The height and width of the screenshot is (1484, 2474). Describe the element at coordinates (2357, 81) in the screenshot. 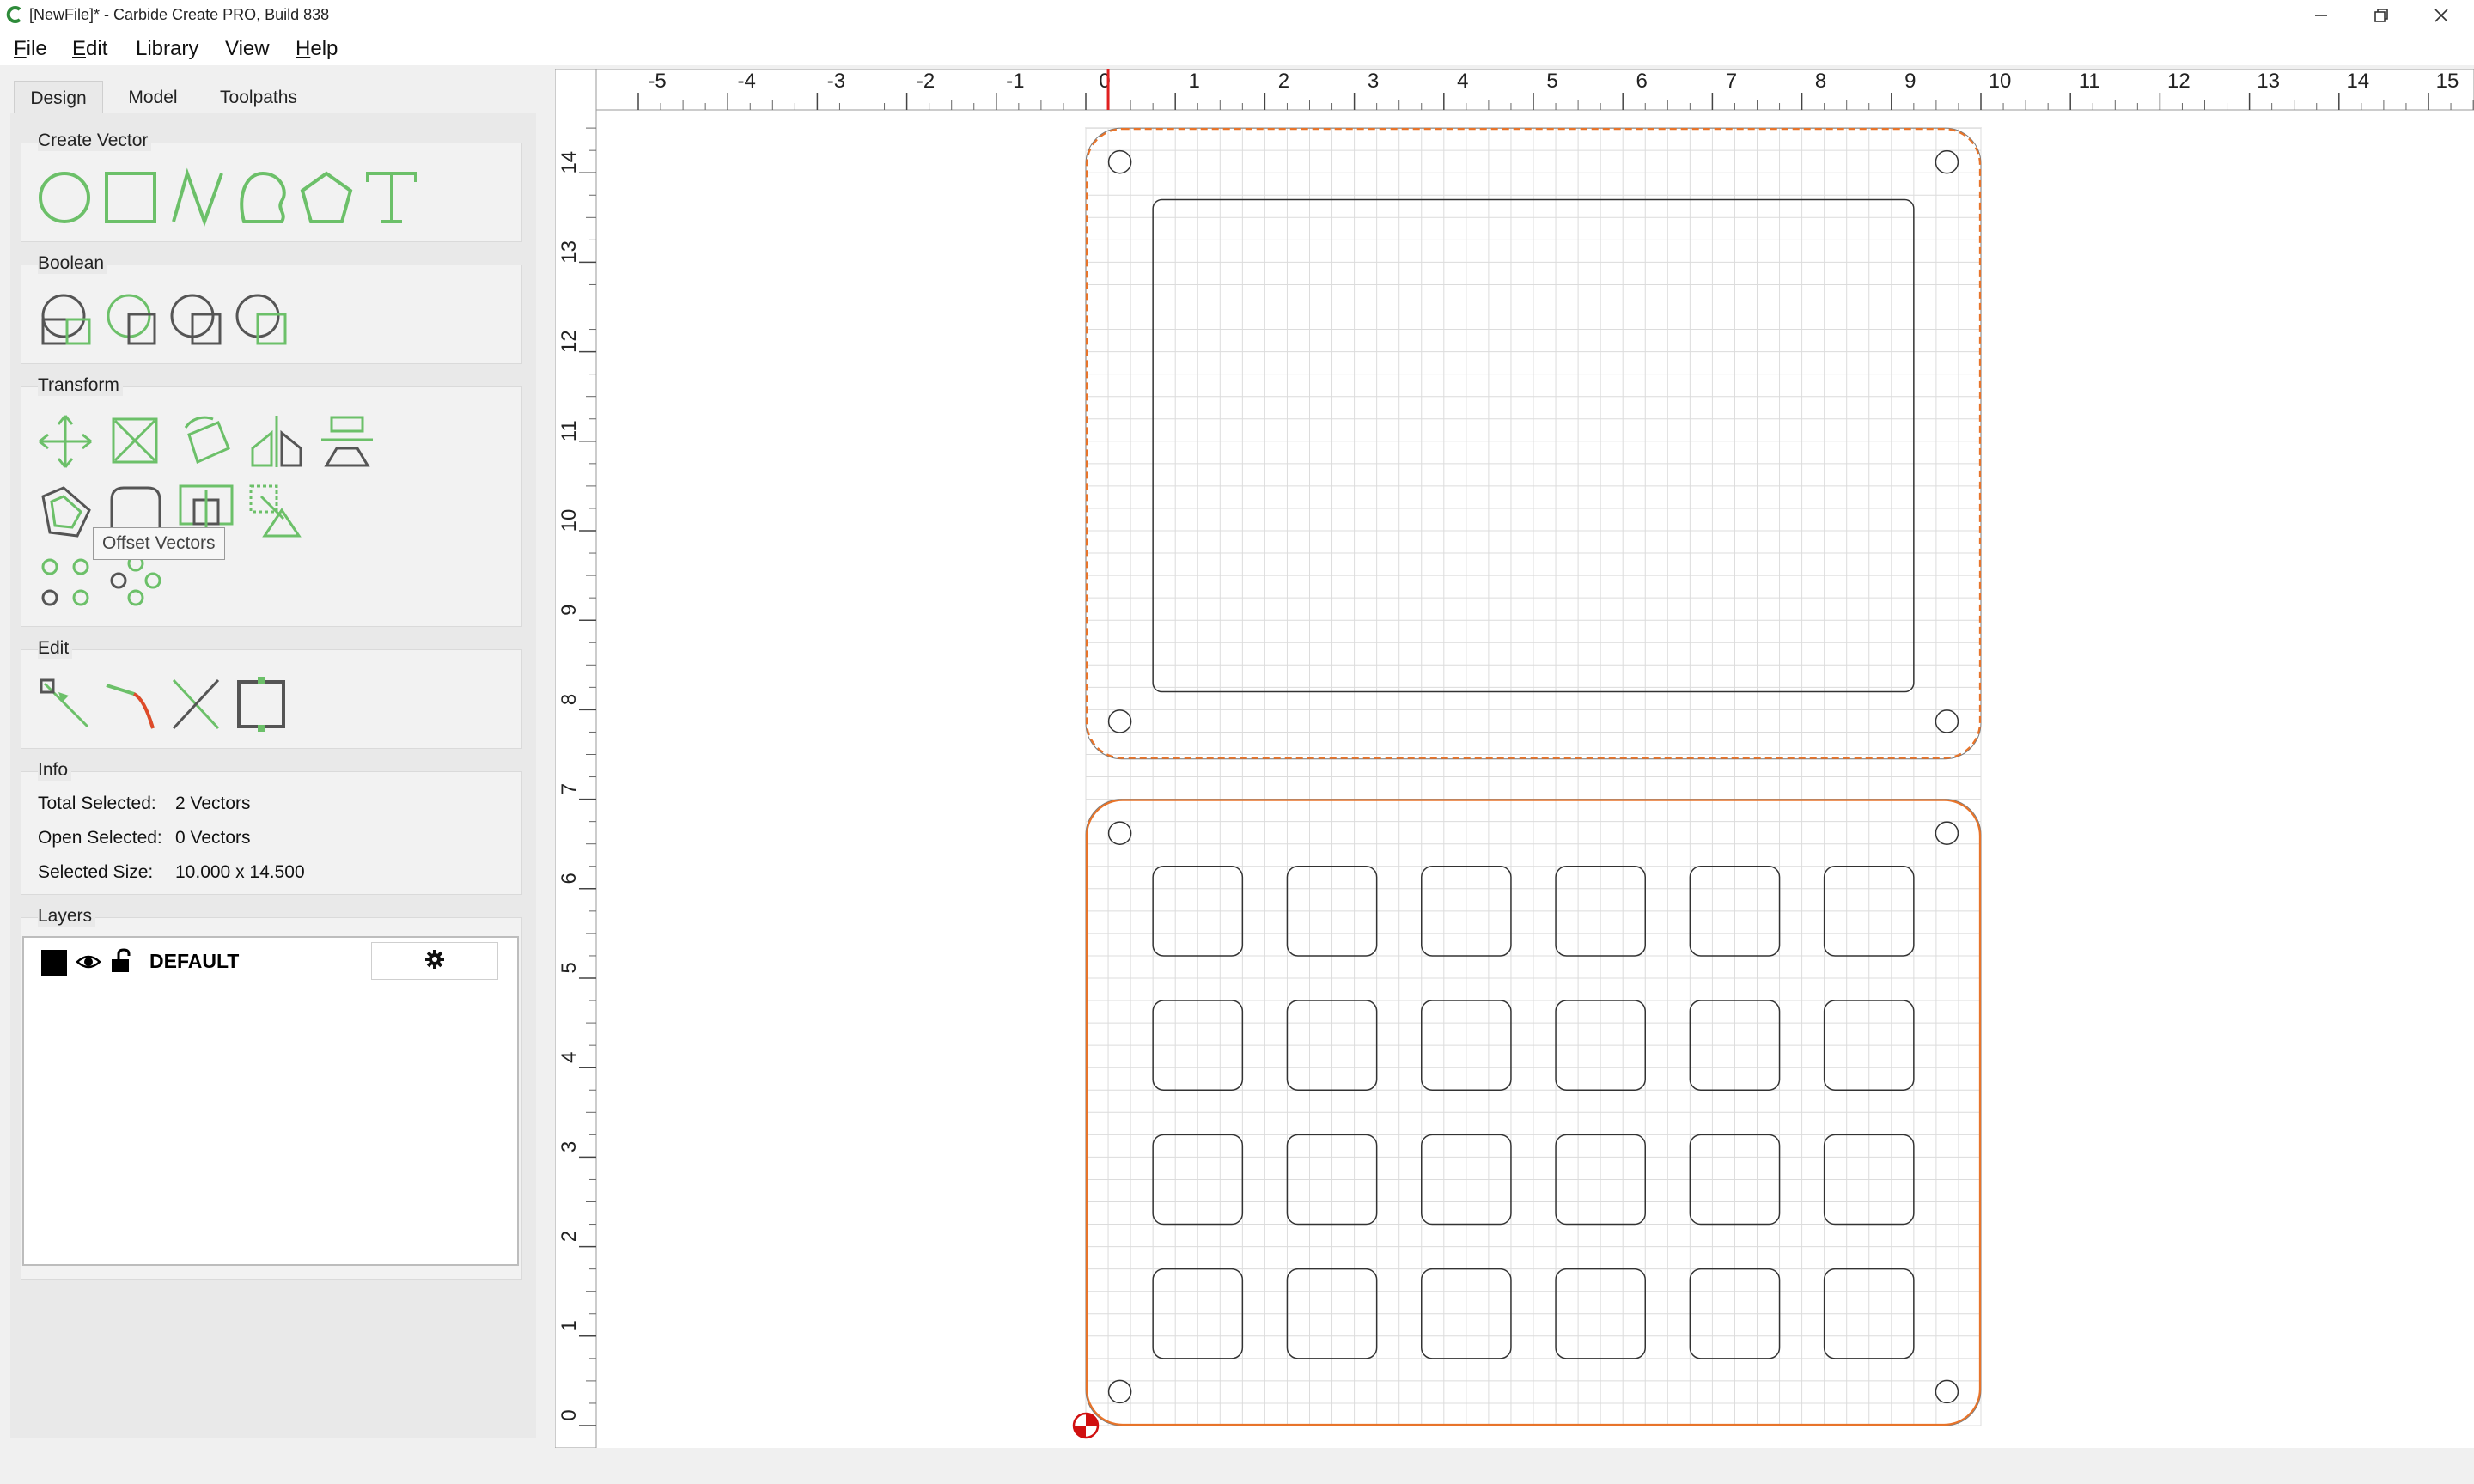

I see `ruler-label-x: 14` at that location.